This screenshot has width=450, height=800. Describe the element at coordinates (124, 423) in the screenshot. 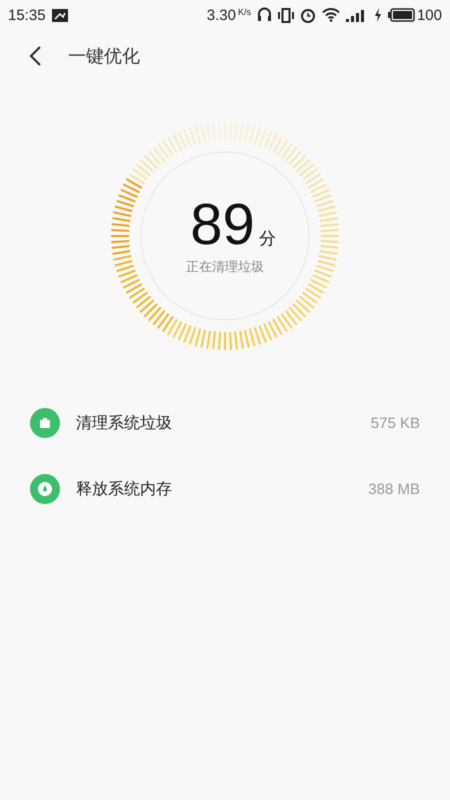

I see `task-label: 清理系统垃圾` at that location.